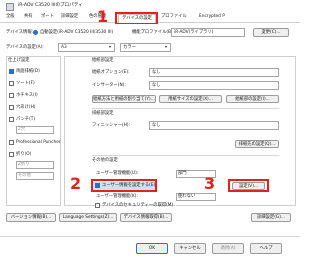 The image size is (320, 261). Describe the element at coordinates (11, 142) in the screenshot. I see `checkbox-professional-puncher` at that location.